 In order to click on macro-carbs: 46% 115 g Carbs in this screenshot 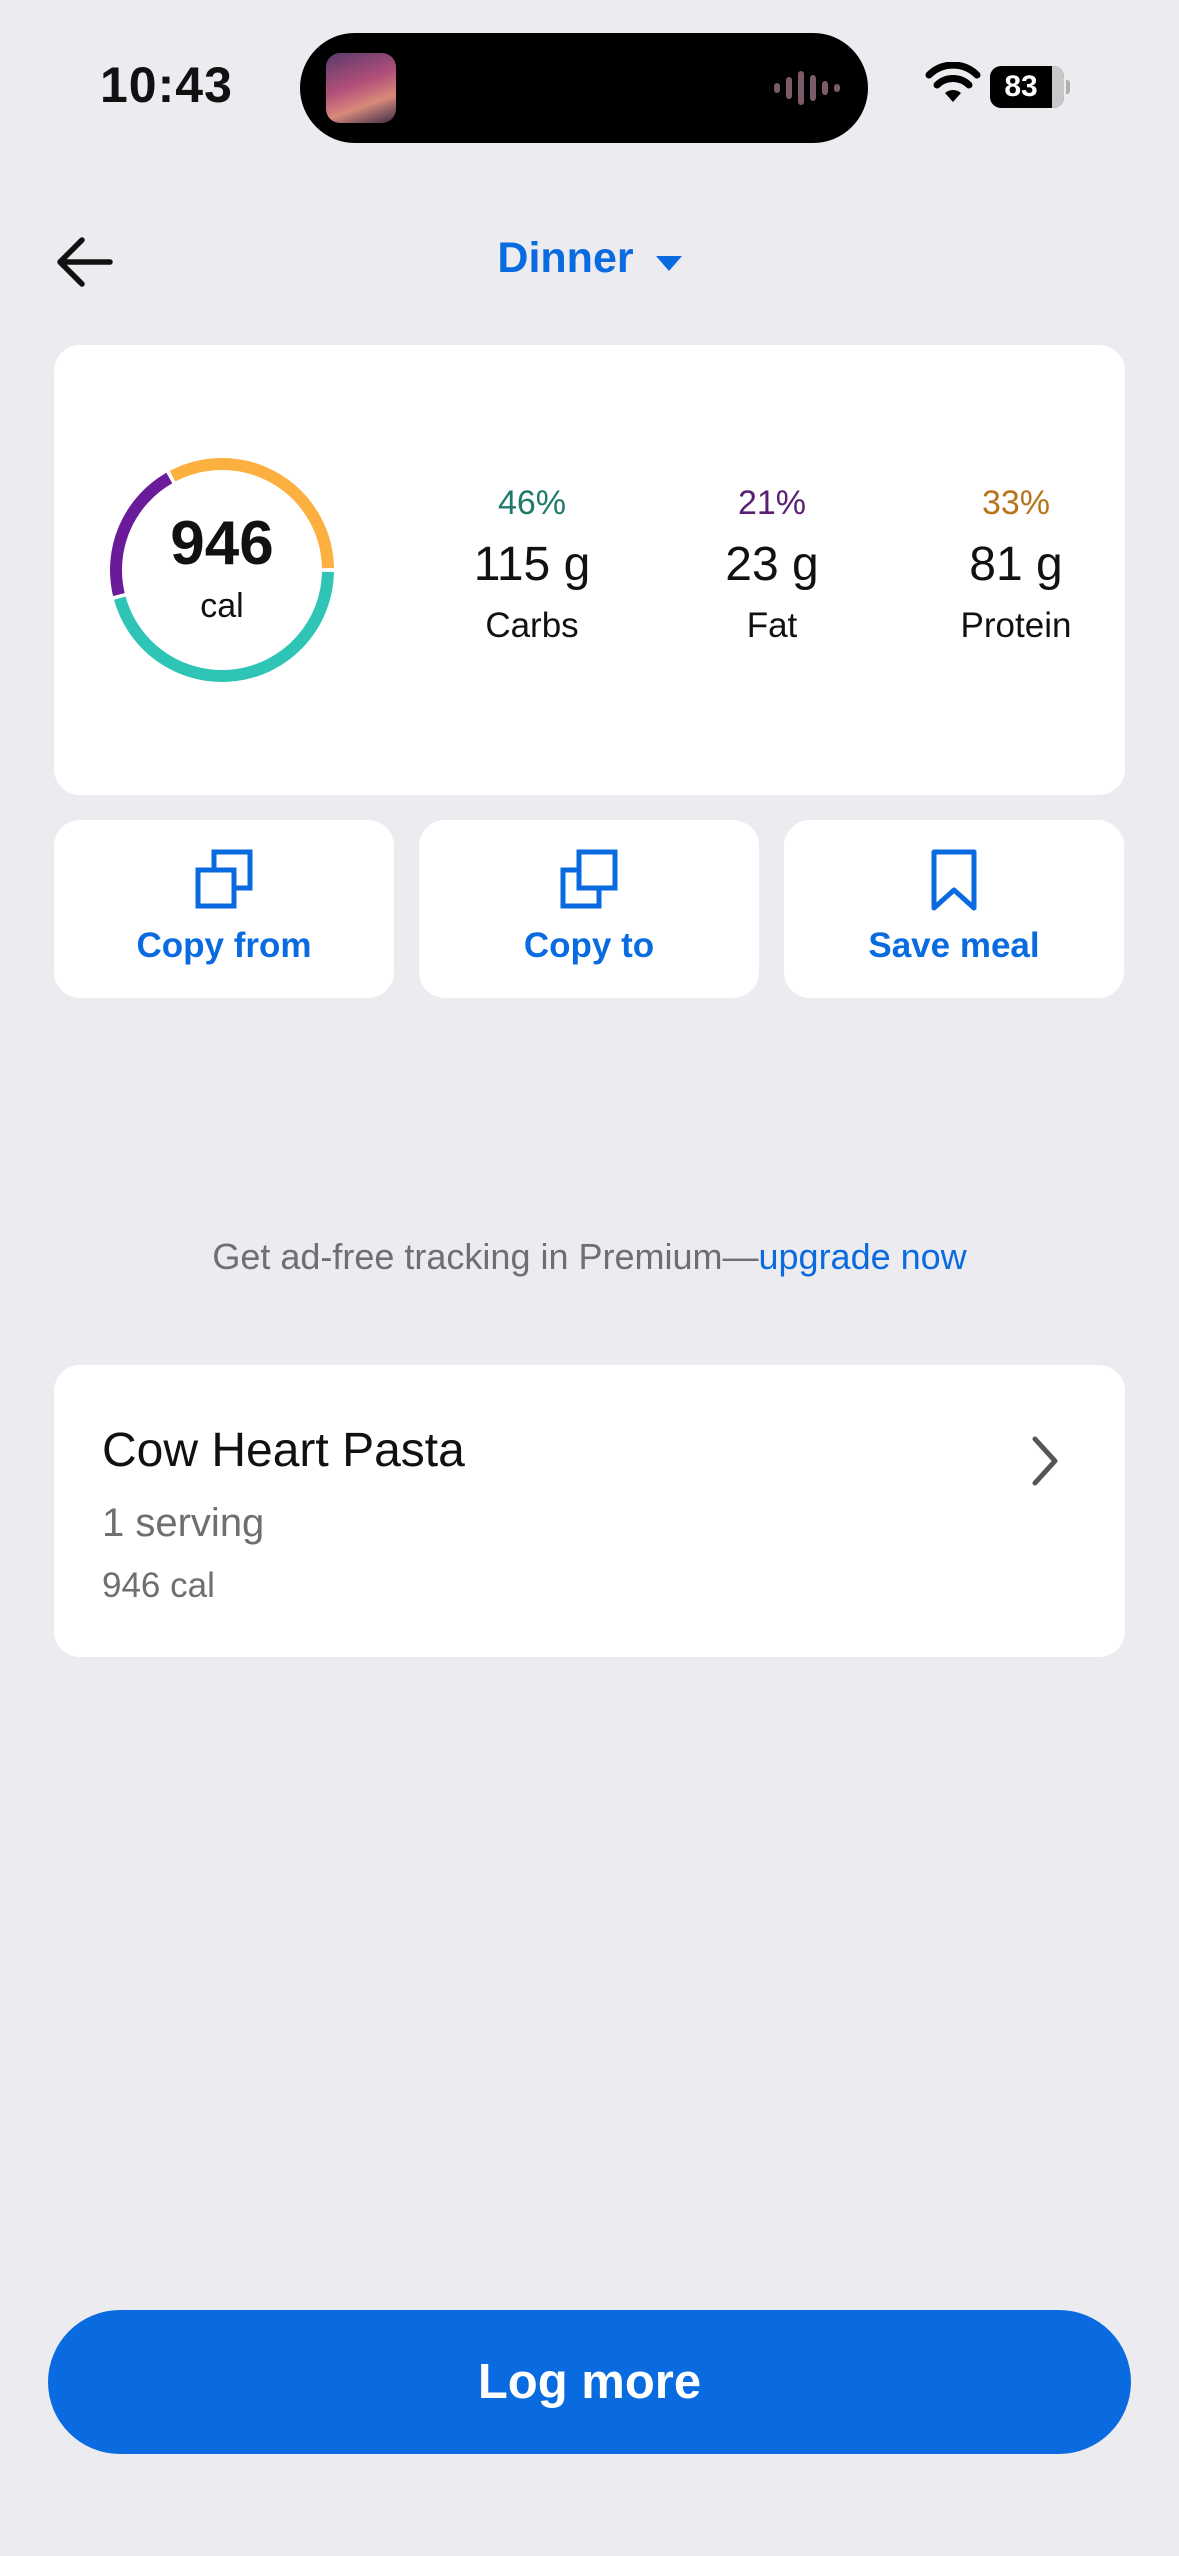, I will do `click(532, 565)`.